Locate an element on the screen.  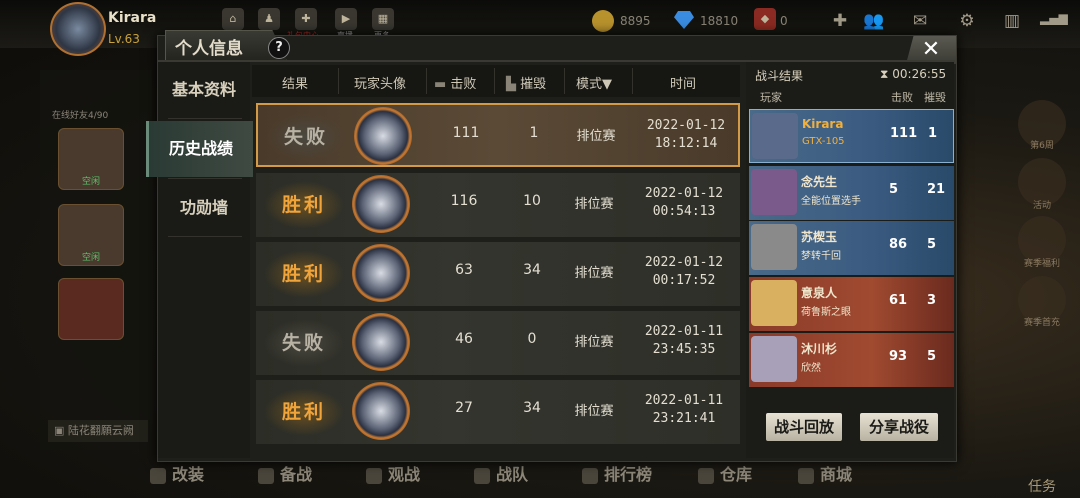
nav-ranking: 排行榜 is located at coordinates (617, 473).